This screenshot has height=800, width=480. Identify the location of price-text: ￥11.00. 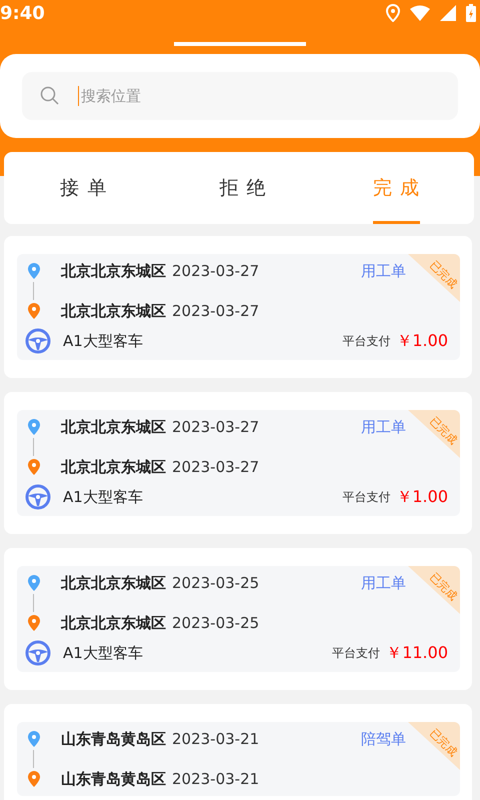
(417, 653).